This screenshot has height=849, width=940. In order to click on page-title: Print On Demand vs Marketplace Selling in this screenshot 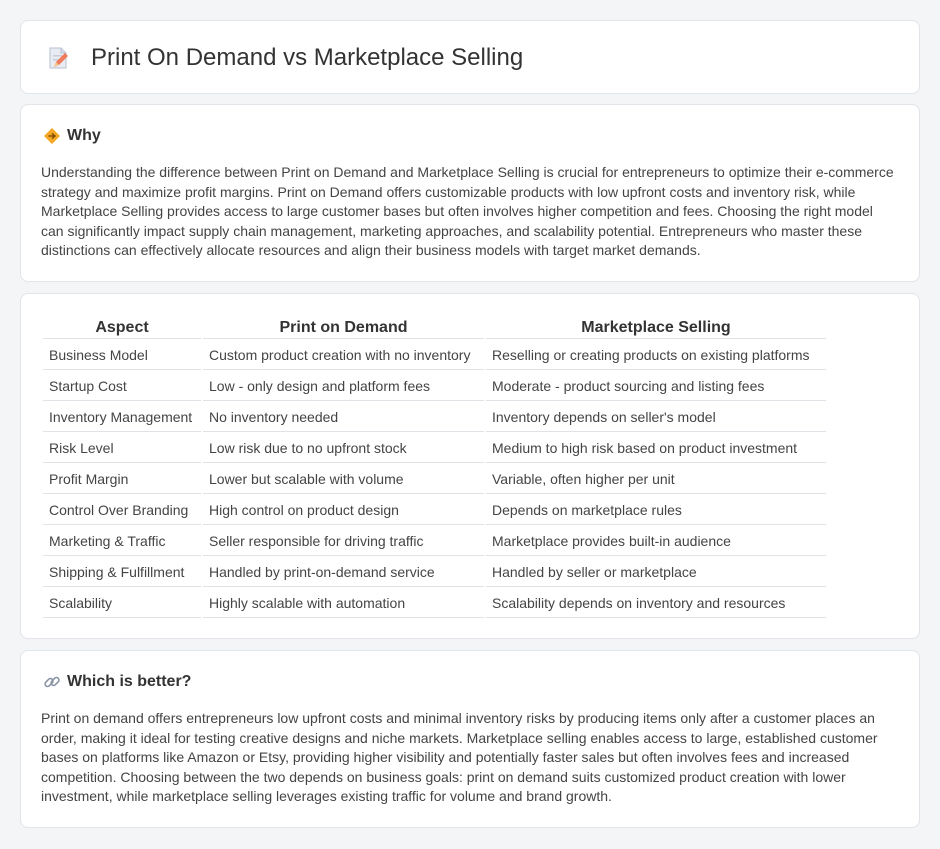, I will do `click(307, 57)`.